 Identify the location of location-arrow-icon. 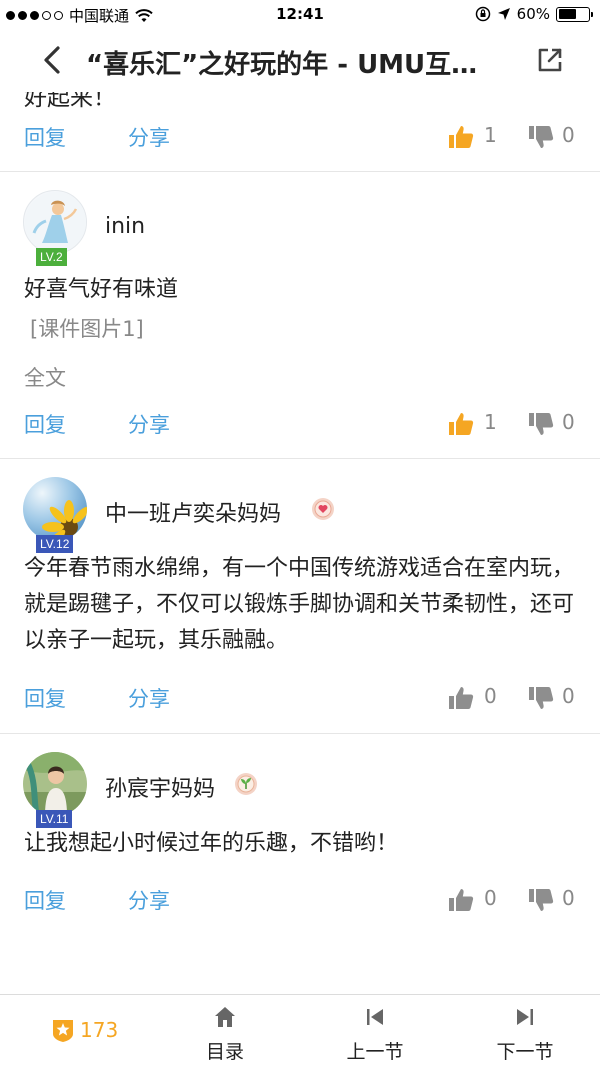
(503, 14).